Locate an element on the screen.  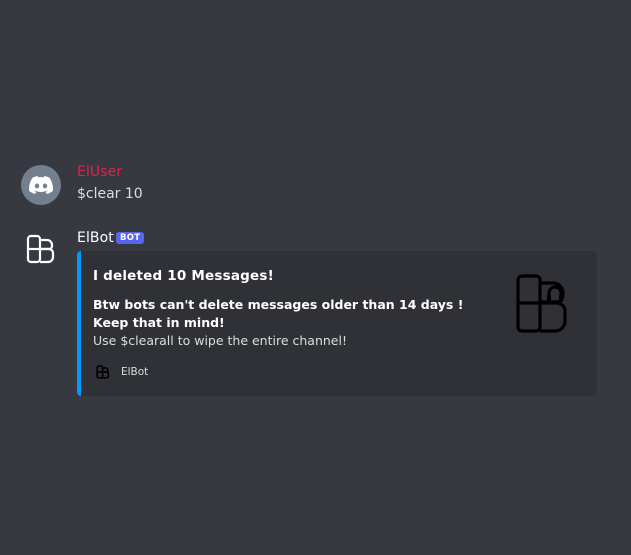
user-avatar is located at coordinates (41, 185).